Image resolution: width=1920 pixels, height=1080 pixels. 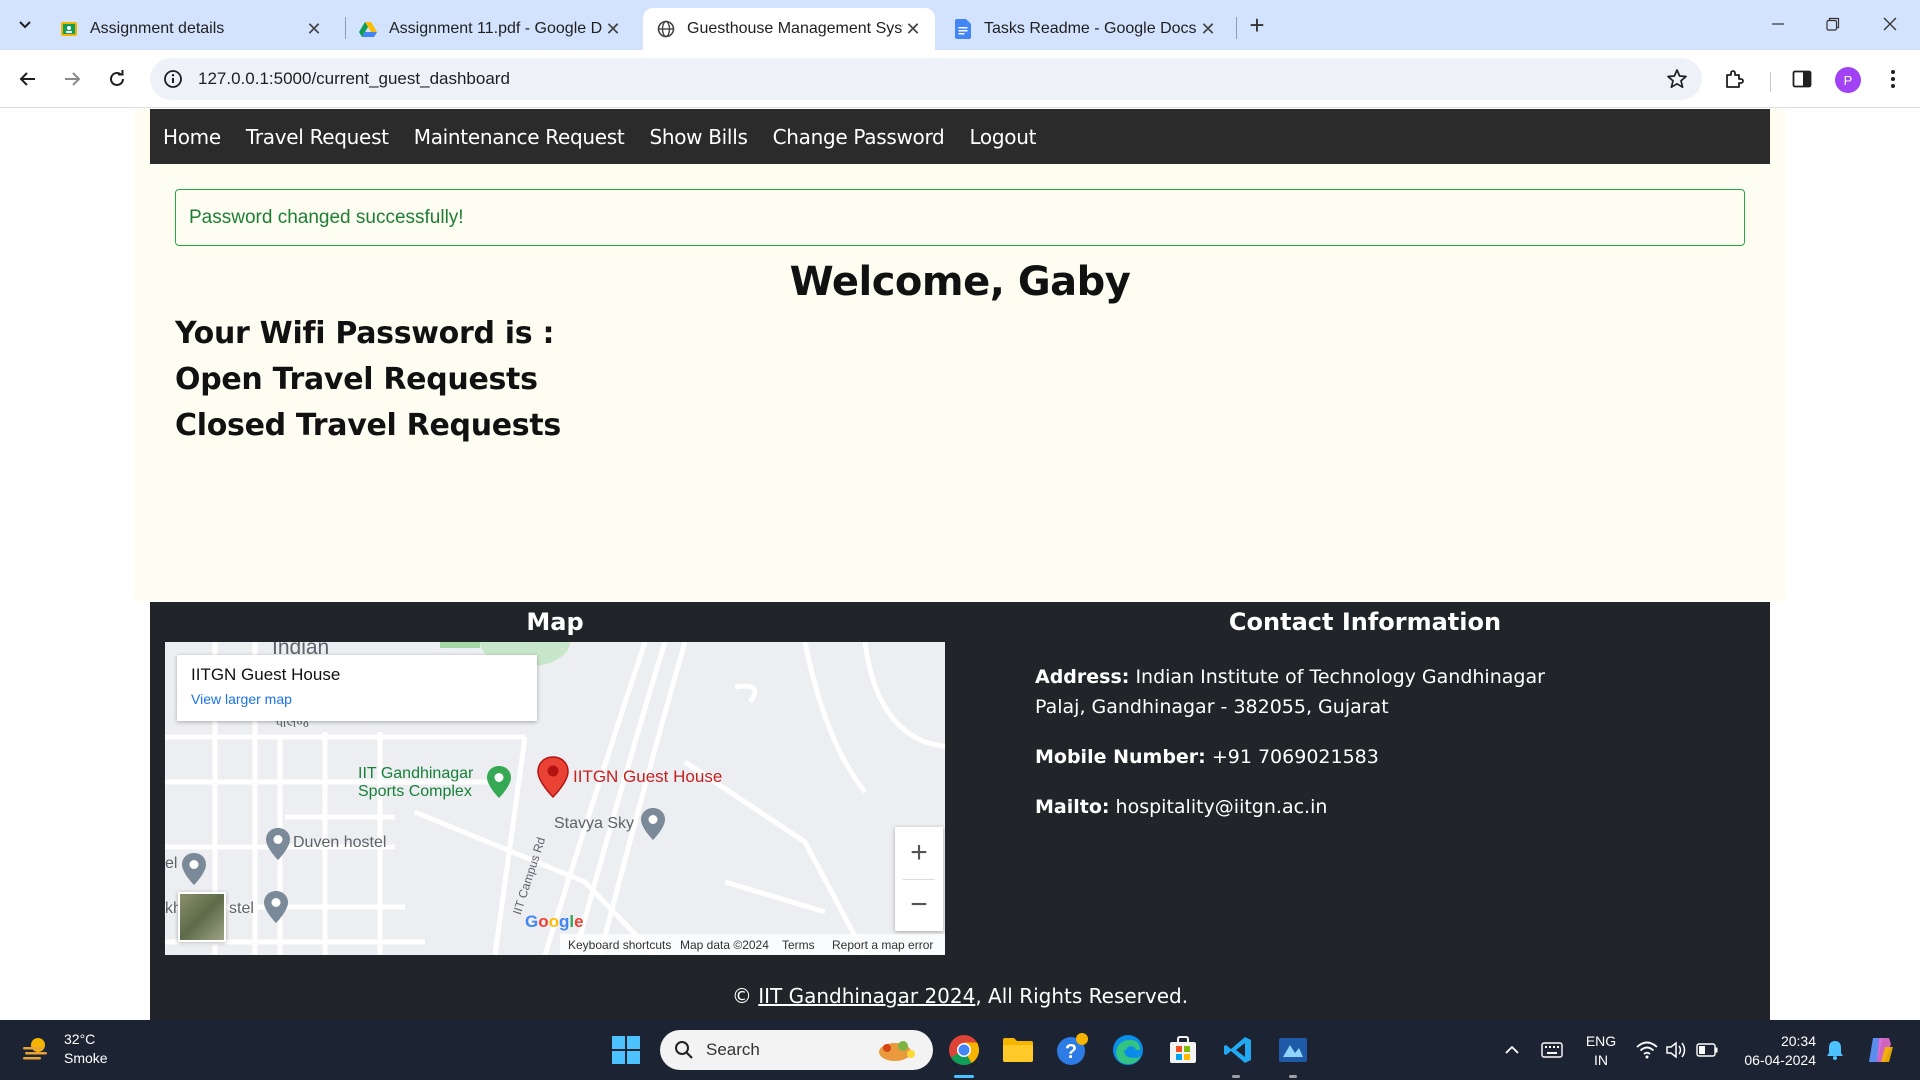 What do you see at coordinates (496, 28) in the screenshot?
I see `tab-title: Assignment 11.pdf - Google Dr` at bounding box center [496, 28].